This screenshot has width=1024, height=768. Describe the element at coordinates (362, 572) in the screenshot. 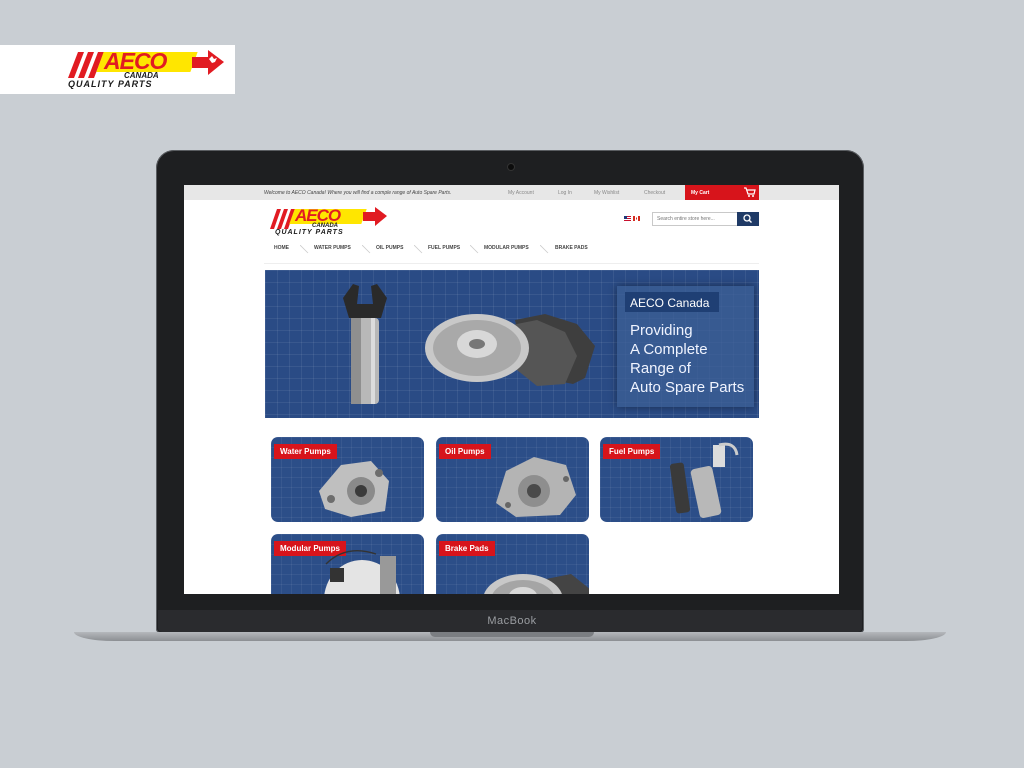

I see `modular-pump-image` at that location.